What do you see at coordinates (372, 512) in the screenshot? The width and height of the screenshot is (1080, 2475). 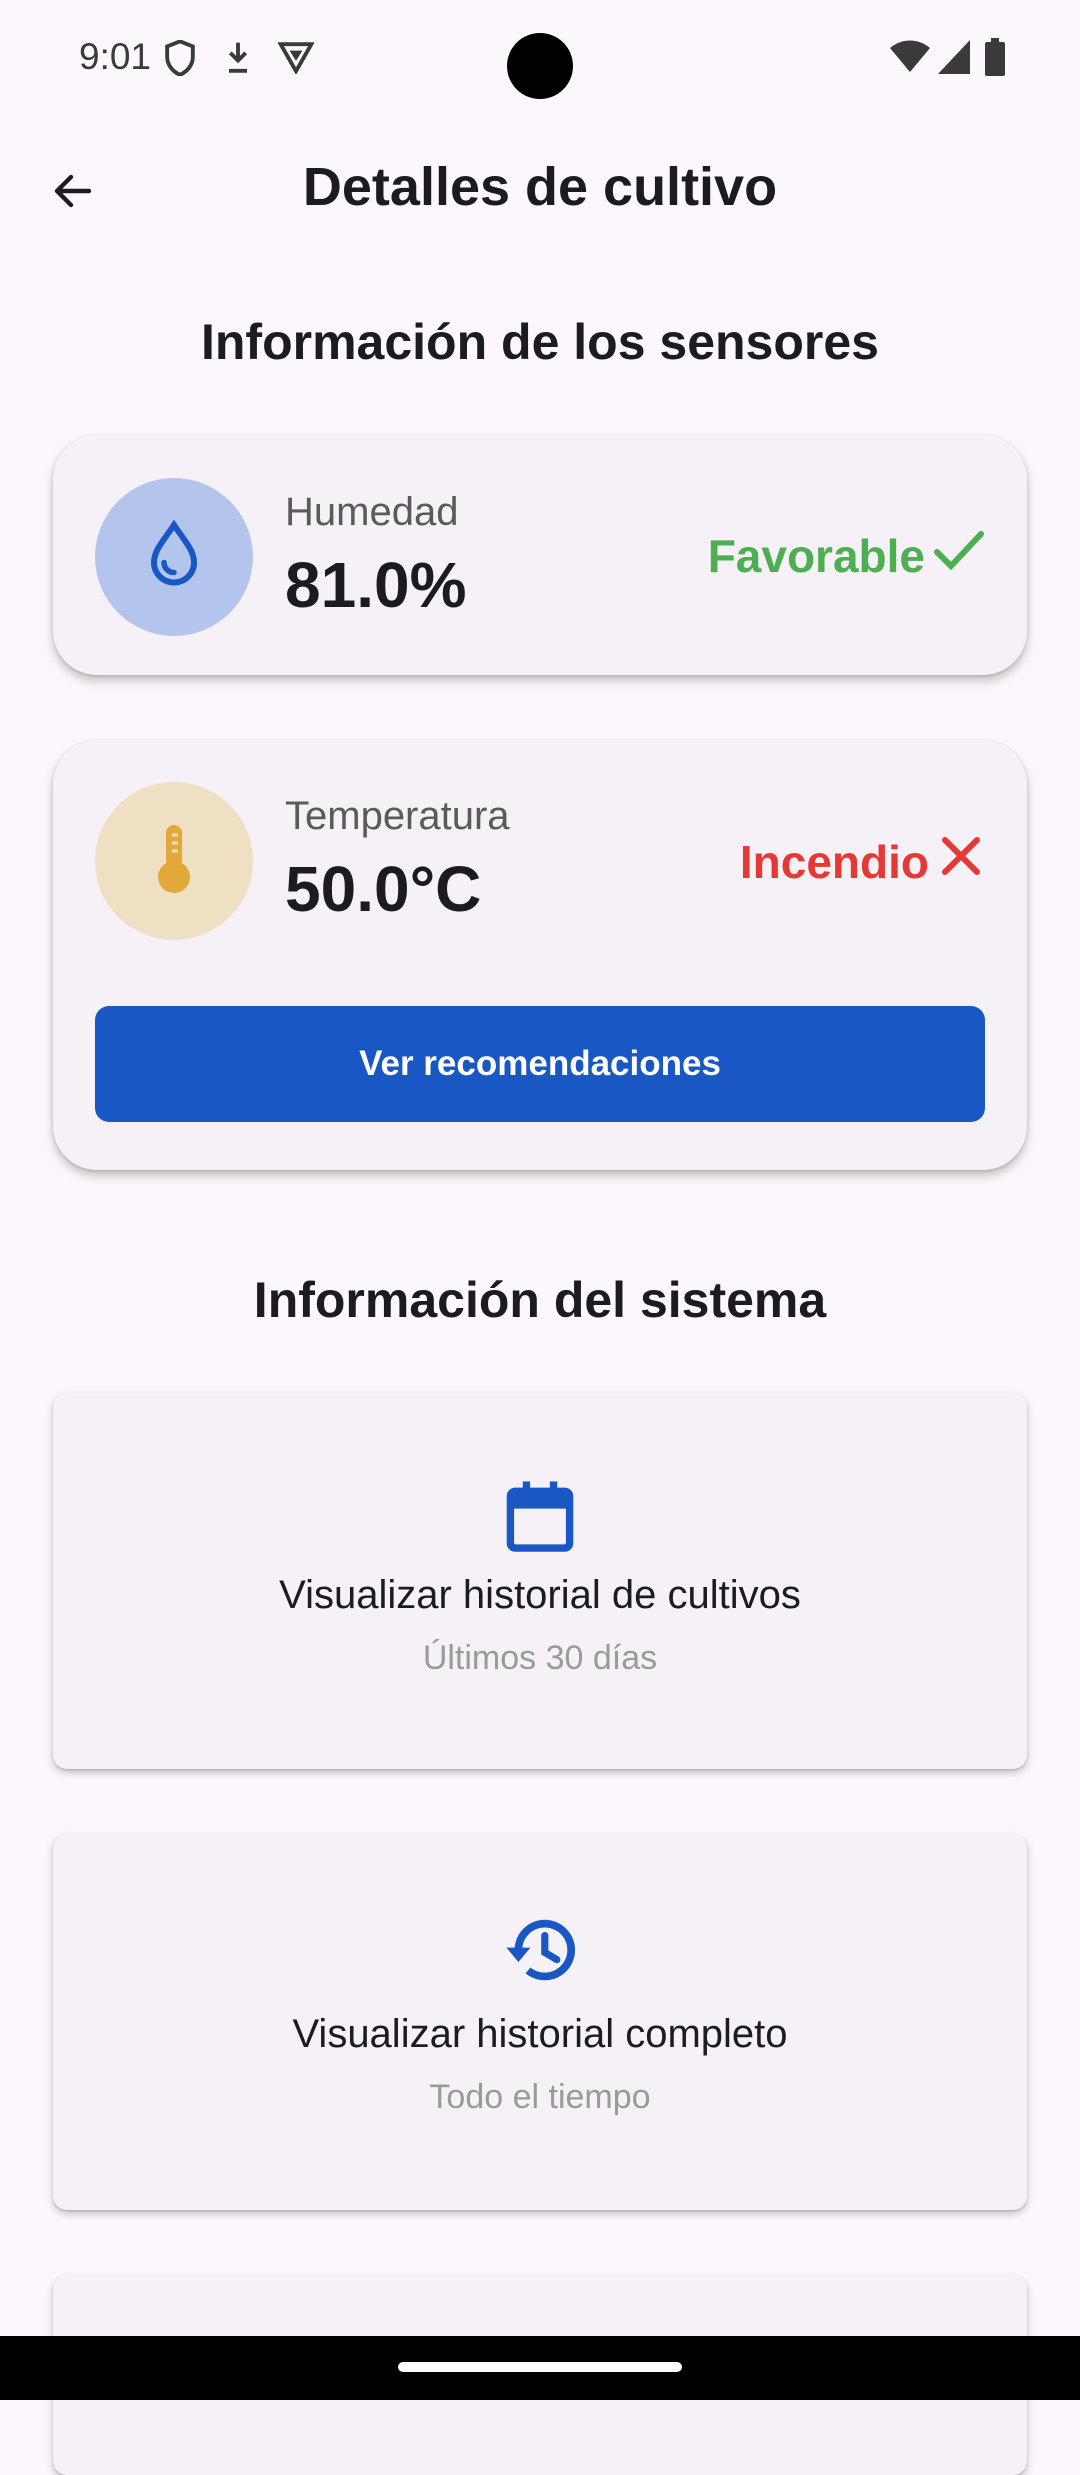 I see `humidity-label: Humedad` at bounding box center [372, 512].